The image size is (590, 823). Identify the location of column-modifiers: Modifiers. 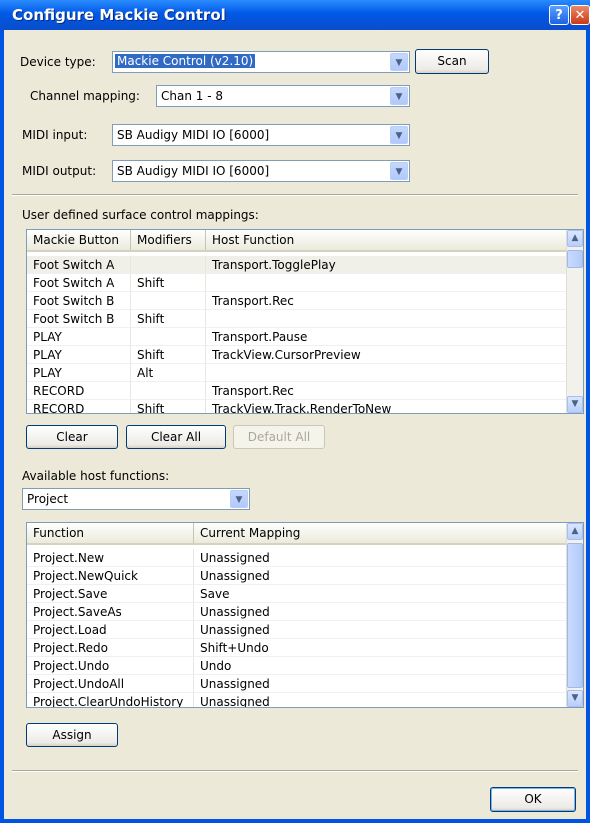
(168, 240).